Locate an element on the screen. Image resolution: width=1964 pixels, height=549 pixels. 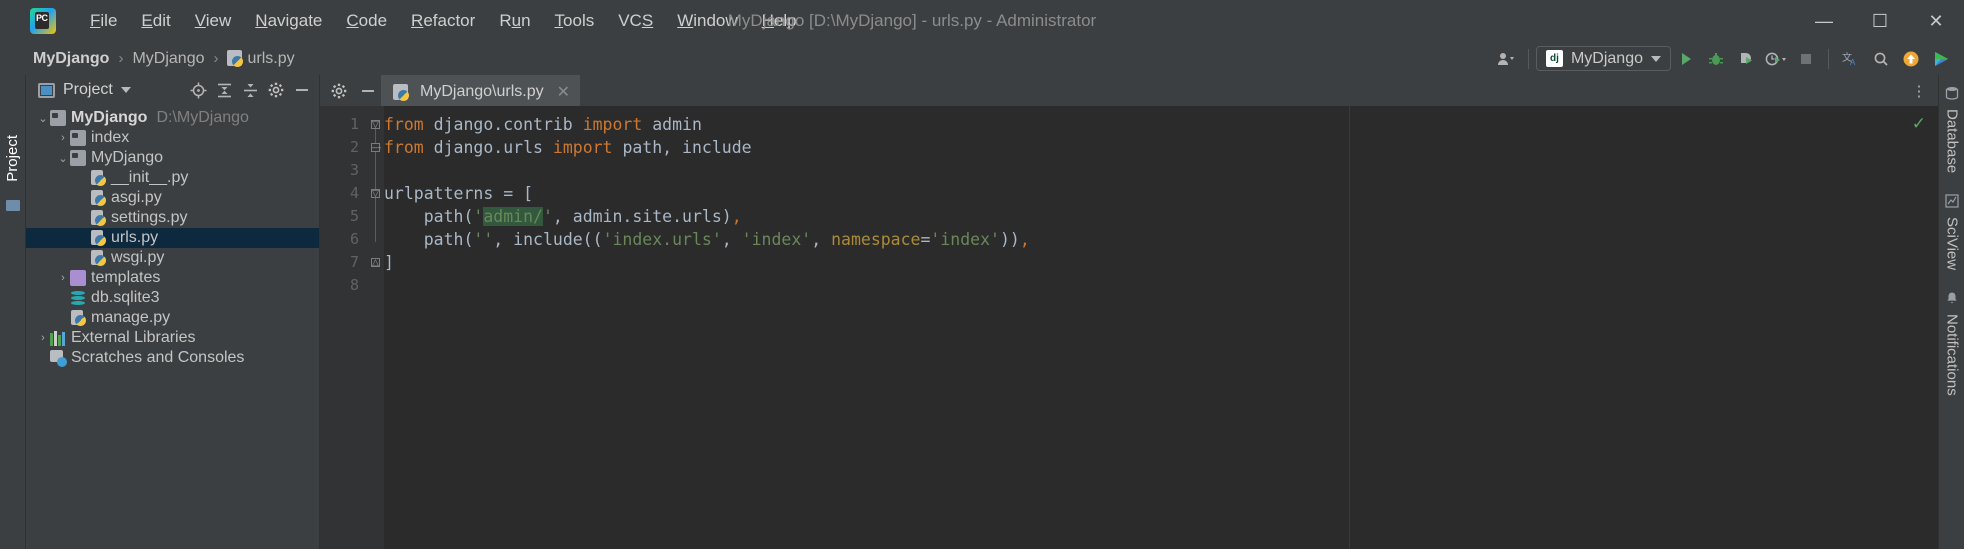
editor-tab-urls-py: MyDjango\urls.py ✕ is located at coordinates (481, 90).